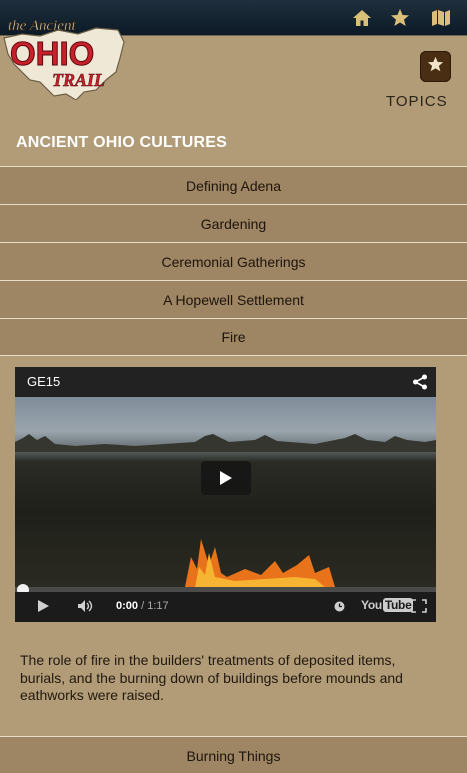 This screenshot has height=773, width=467. What do you see at coordinates (43, 606) in the screenshot?
I see `play-icon` at bounding box center [43, 606].